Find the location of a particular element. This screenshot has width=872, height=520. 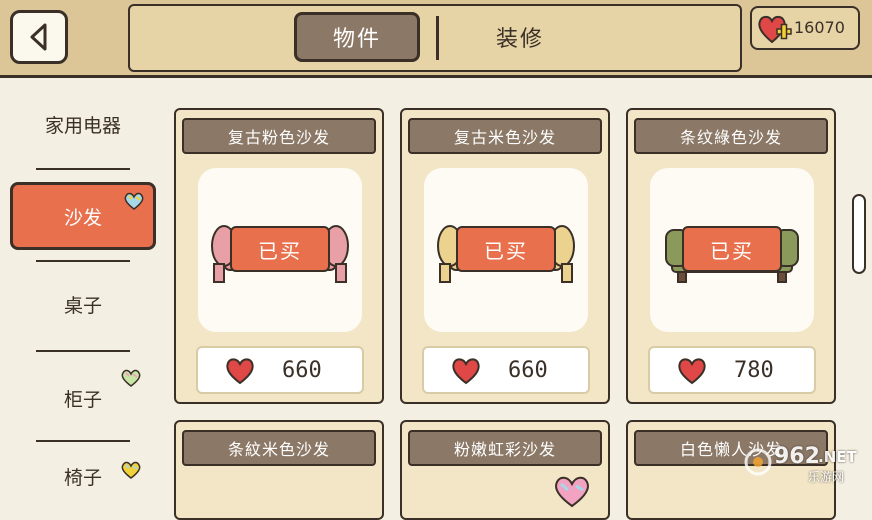

tab-divider is located at coordinates (437, 38).